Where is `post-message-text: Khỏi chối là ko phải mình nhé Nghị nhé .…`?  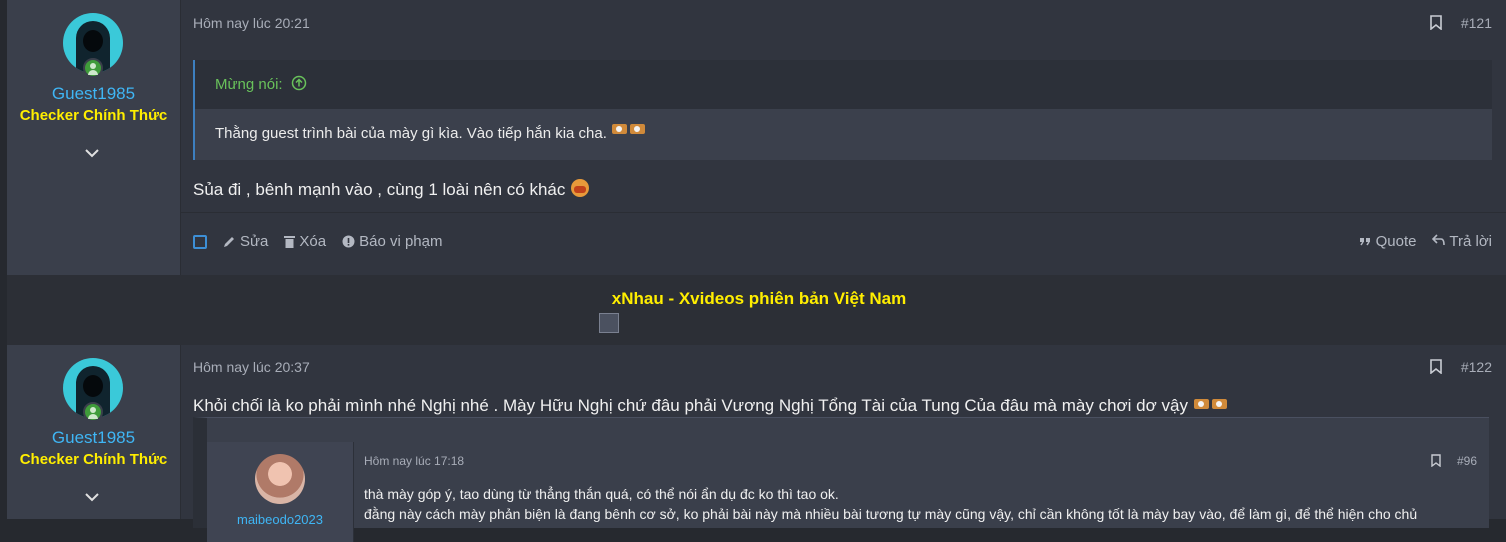 post-message-text: Khỏi chối là ko phải mình nhé Nghị nhé .… is located at coordinates (690, 405).